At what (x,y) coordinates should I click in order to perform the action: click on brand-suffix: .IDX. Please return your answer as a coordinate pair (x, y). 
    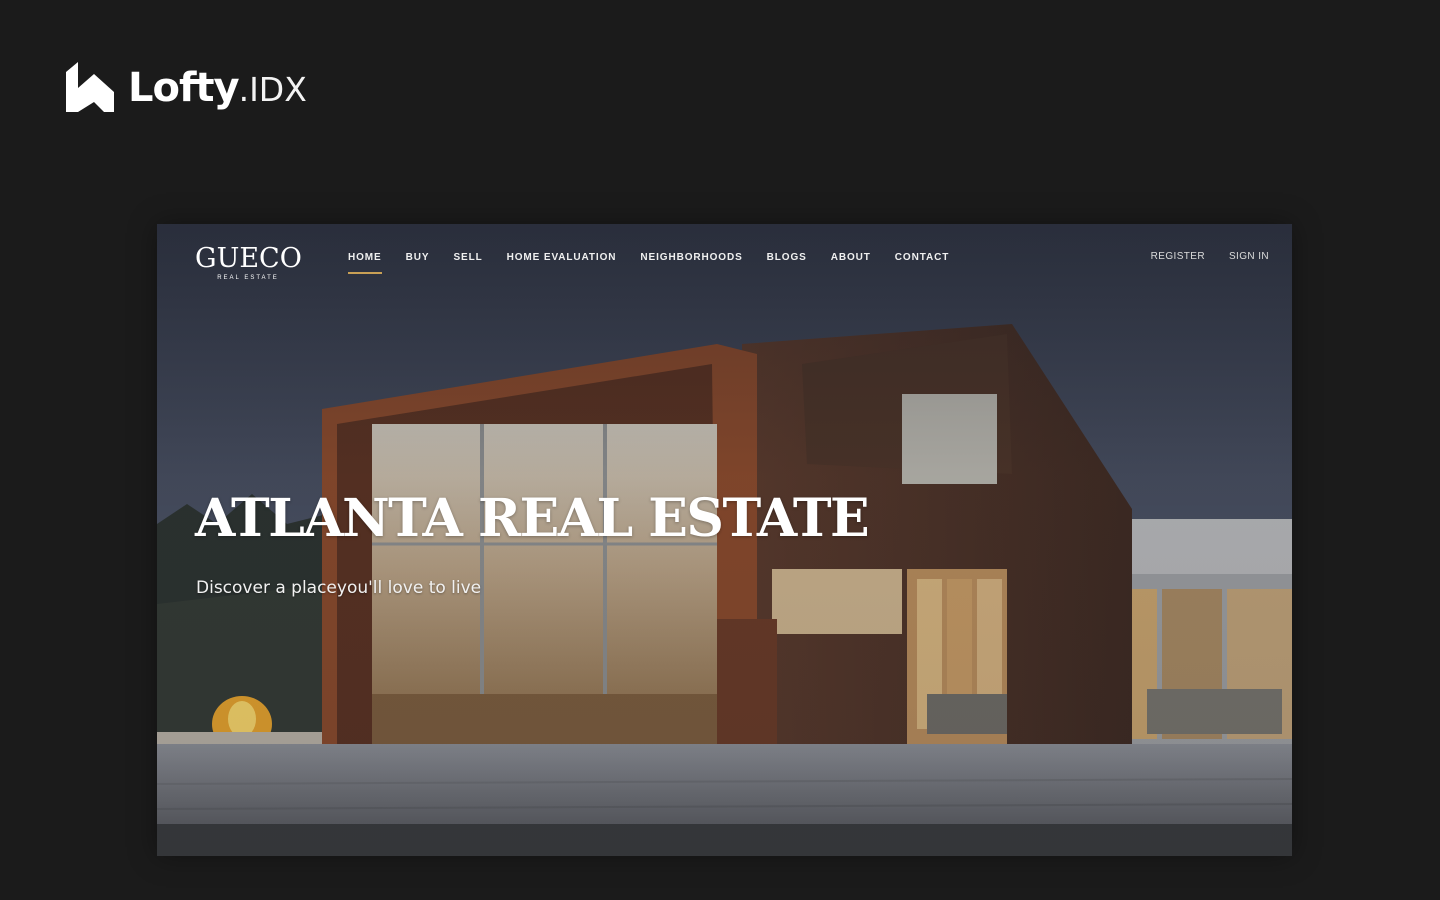
    Looking at the image, I should click on (272, 89).